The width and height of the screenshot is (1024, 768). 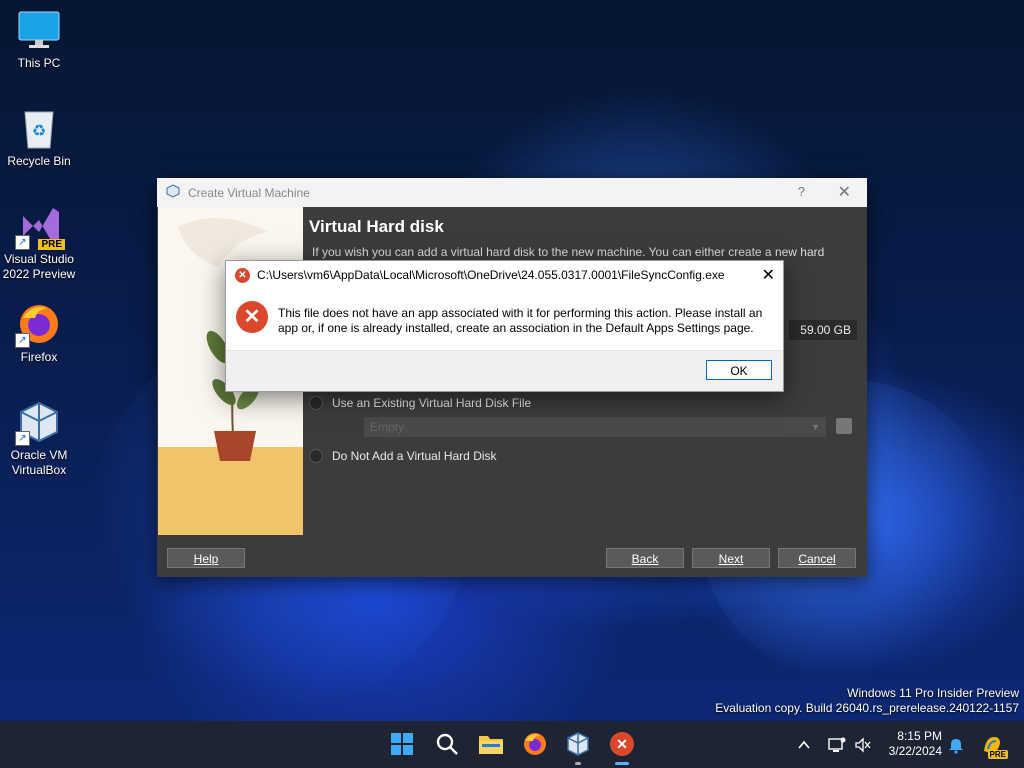 I want to click on taskbar: ✕ 8:15 PM 3/22/2024 PRE, so click(x=512, y=744).